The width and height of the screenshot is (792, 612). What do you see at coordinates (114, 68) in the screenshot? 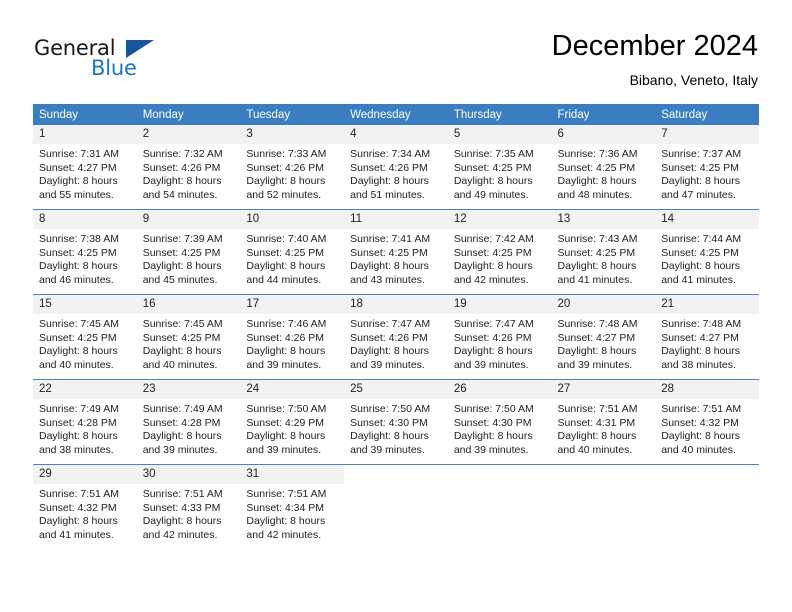
I see `logo-text-blue: Blue` at bounding box center [114, 68].